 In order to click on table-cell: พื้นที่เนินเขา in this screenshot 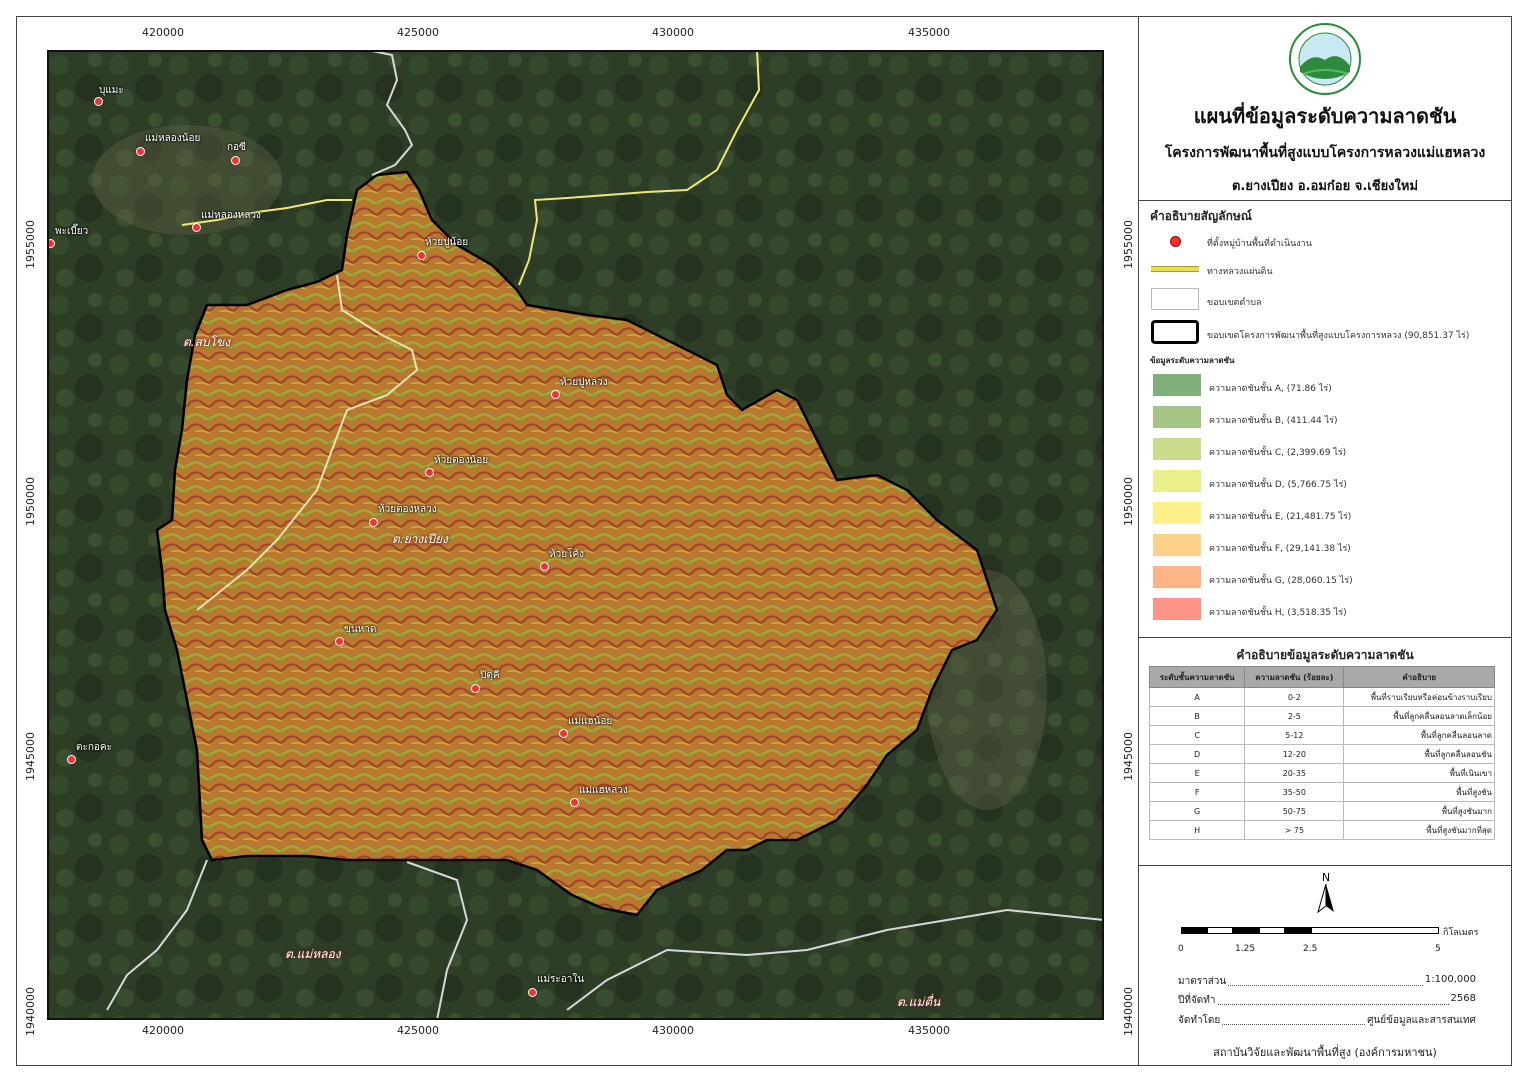, I will do `click(1419, 773)`.